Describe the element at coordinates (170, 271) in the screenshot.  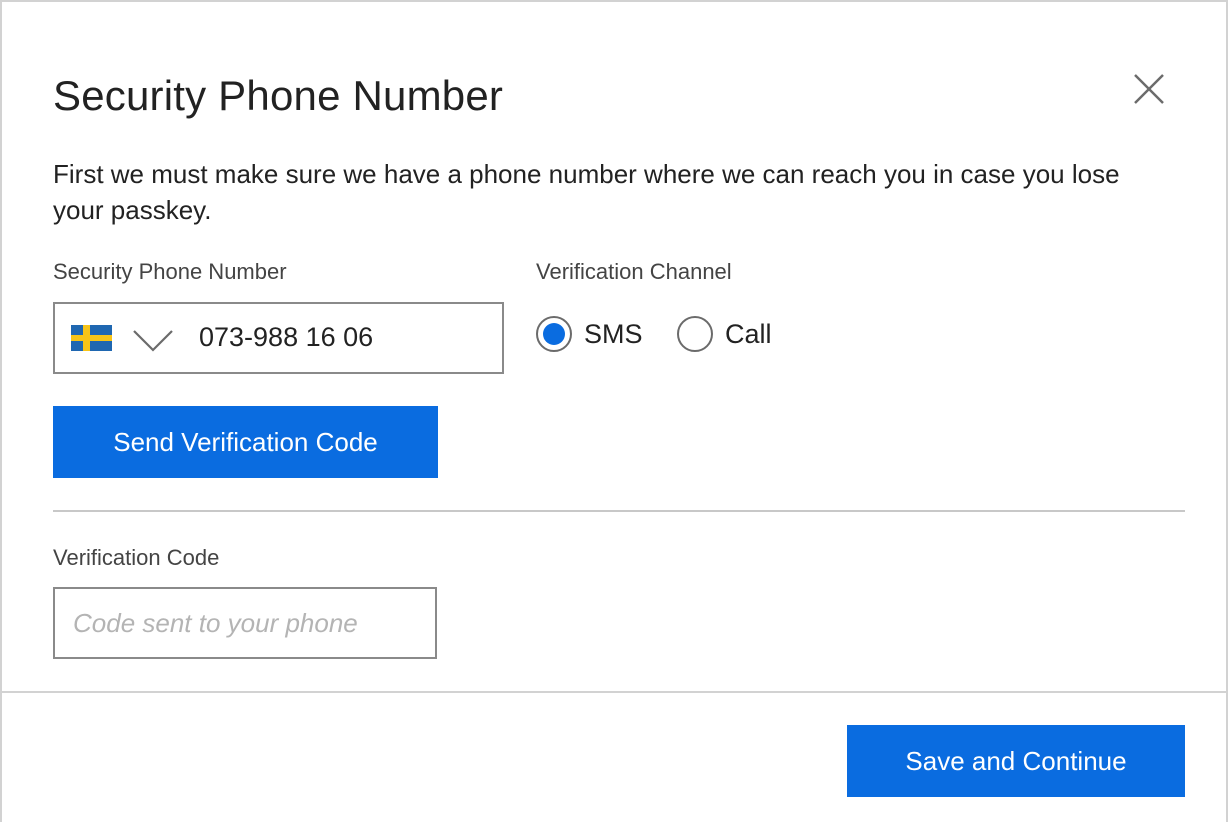
I see `phone-number-label: Security Phone Number` at that location.